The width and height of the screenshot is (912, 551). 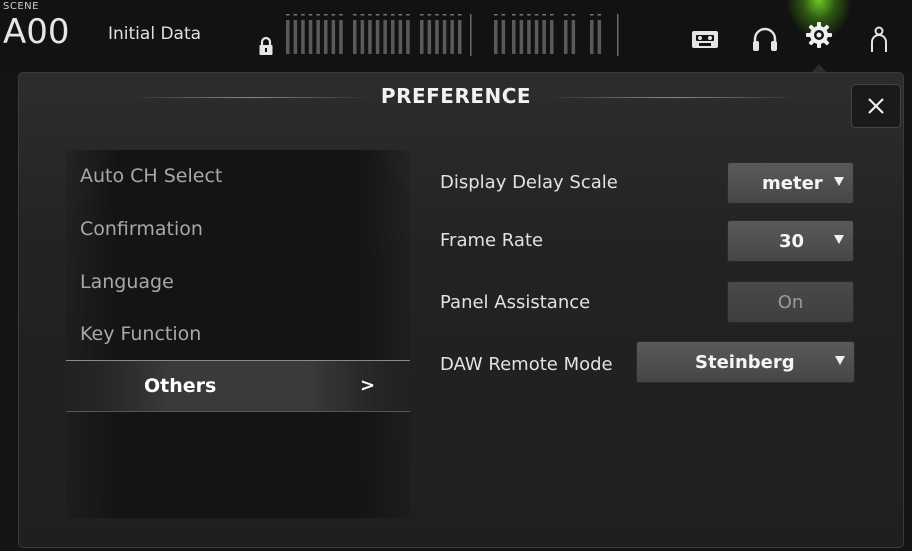 I want to click on panel-assistance-value: On, so click(x=790, y=302).